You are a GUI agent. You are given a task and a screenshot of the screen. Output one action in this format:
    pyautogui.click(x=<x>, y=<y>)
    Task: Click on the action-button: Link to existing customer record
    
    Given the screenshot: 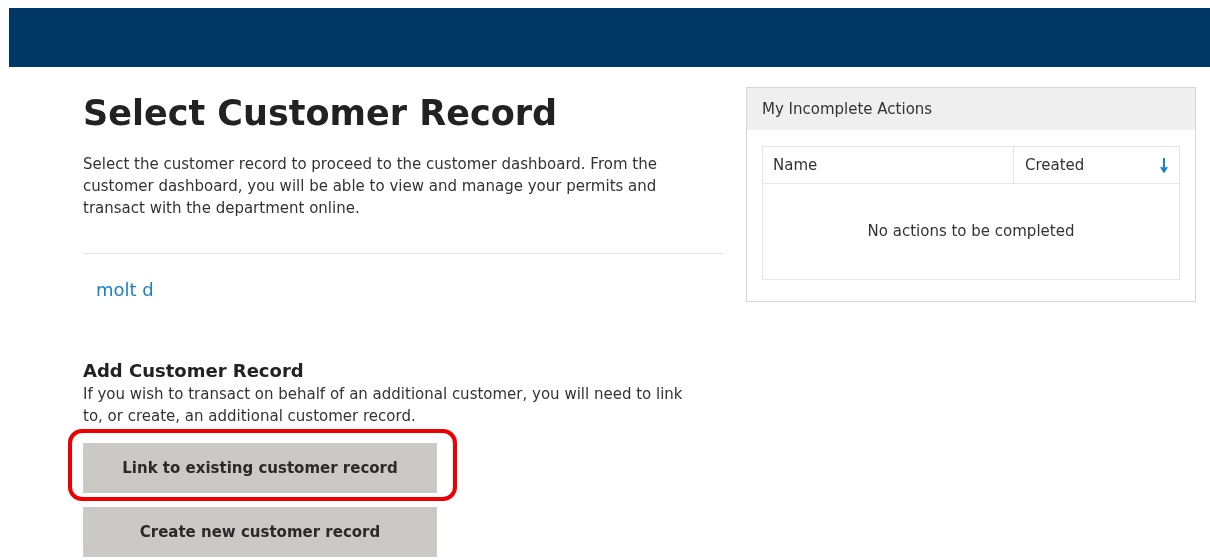 What is the action you would take?
    pyautogui.click(x=260, y=468)
    